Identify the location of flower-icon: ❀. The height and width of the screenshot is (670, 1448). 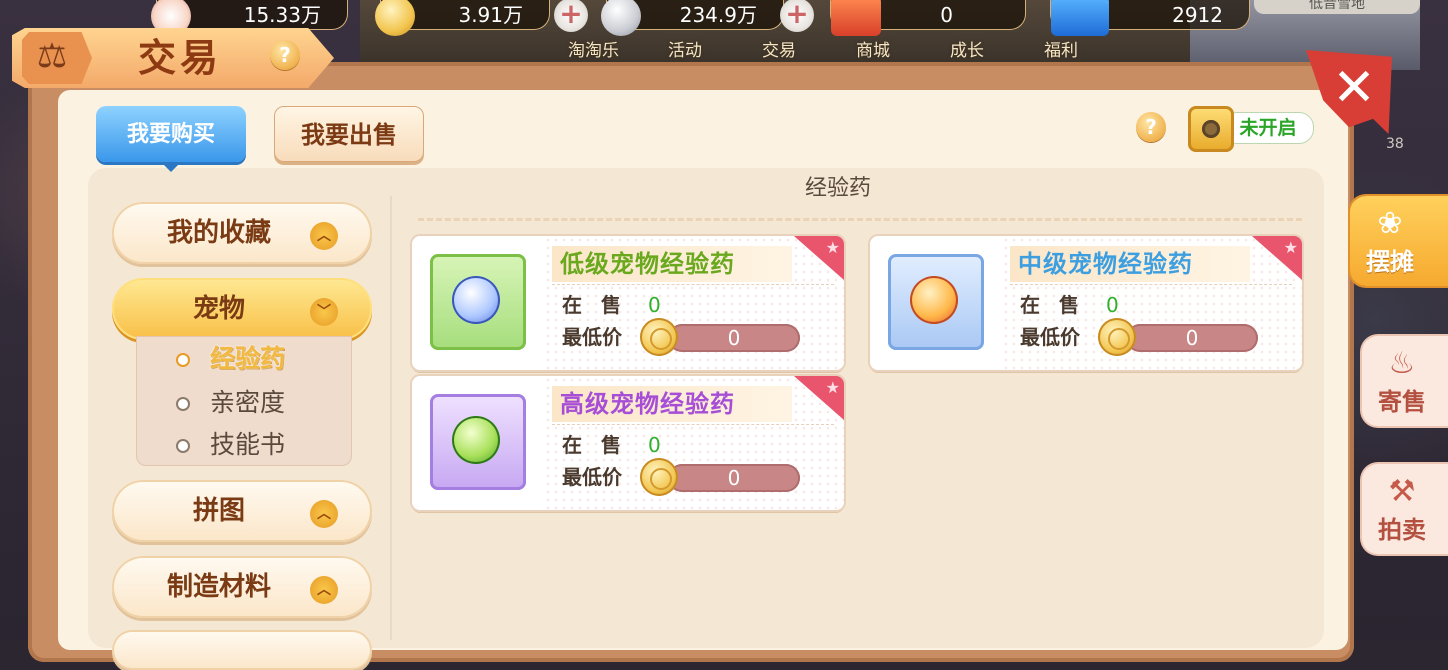
(1390, 223).